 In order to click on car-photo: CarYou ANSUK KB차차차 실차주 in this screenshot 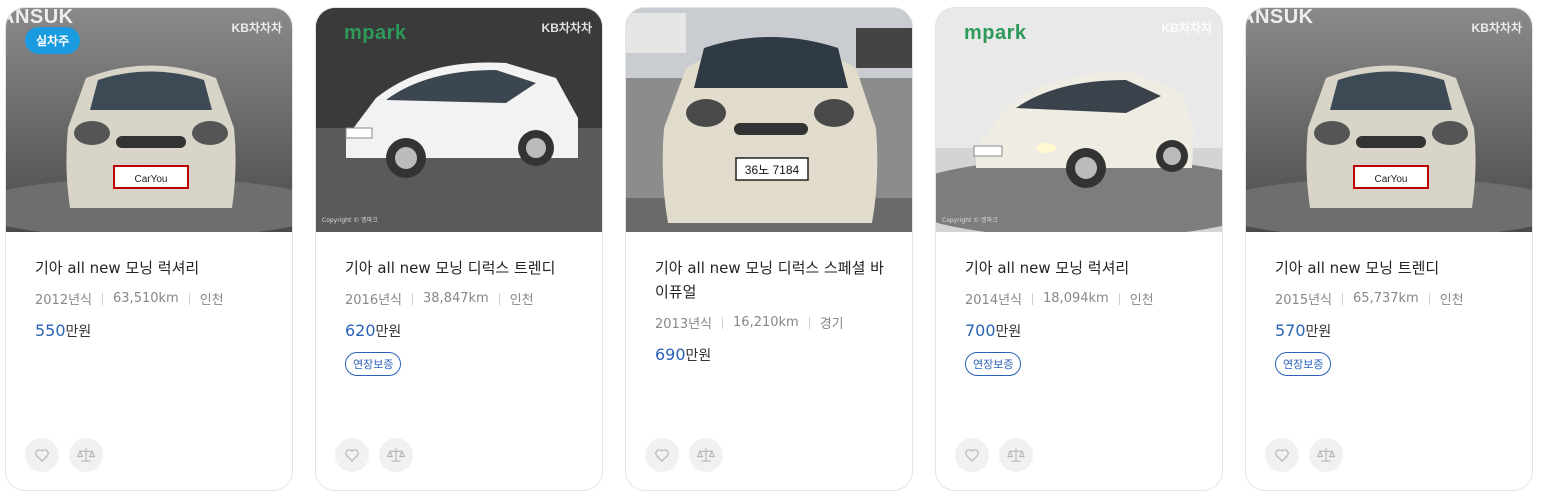, I will do `click(149, 120)`.